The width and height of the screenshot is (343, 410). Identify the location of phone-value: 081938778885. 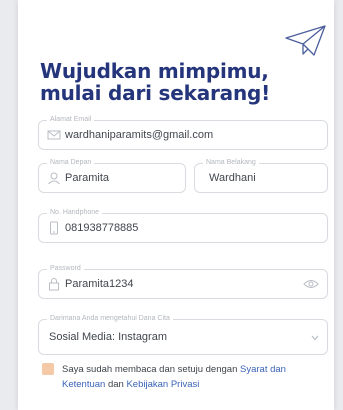
(102, 228).